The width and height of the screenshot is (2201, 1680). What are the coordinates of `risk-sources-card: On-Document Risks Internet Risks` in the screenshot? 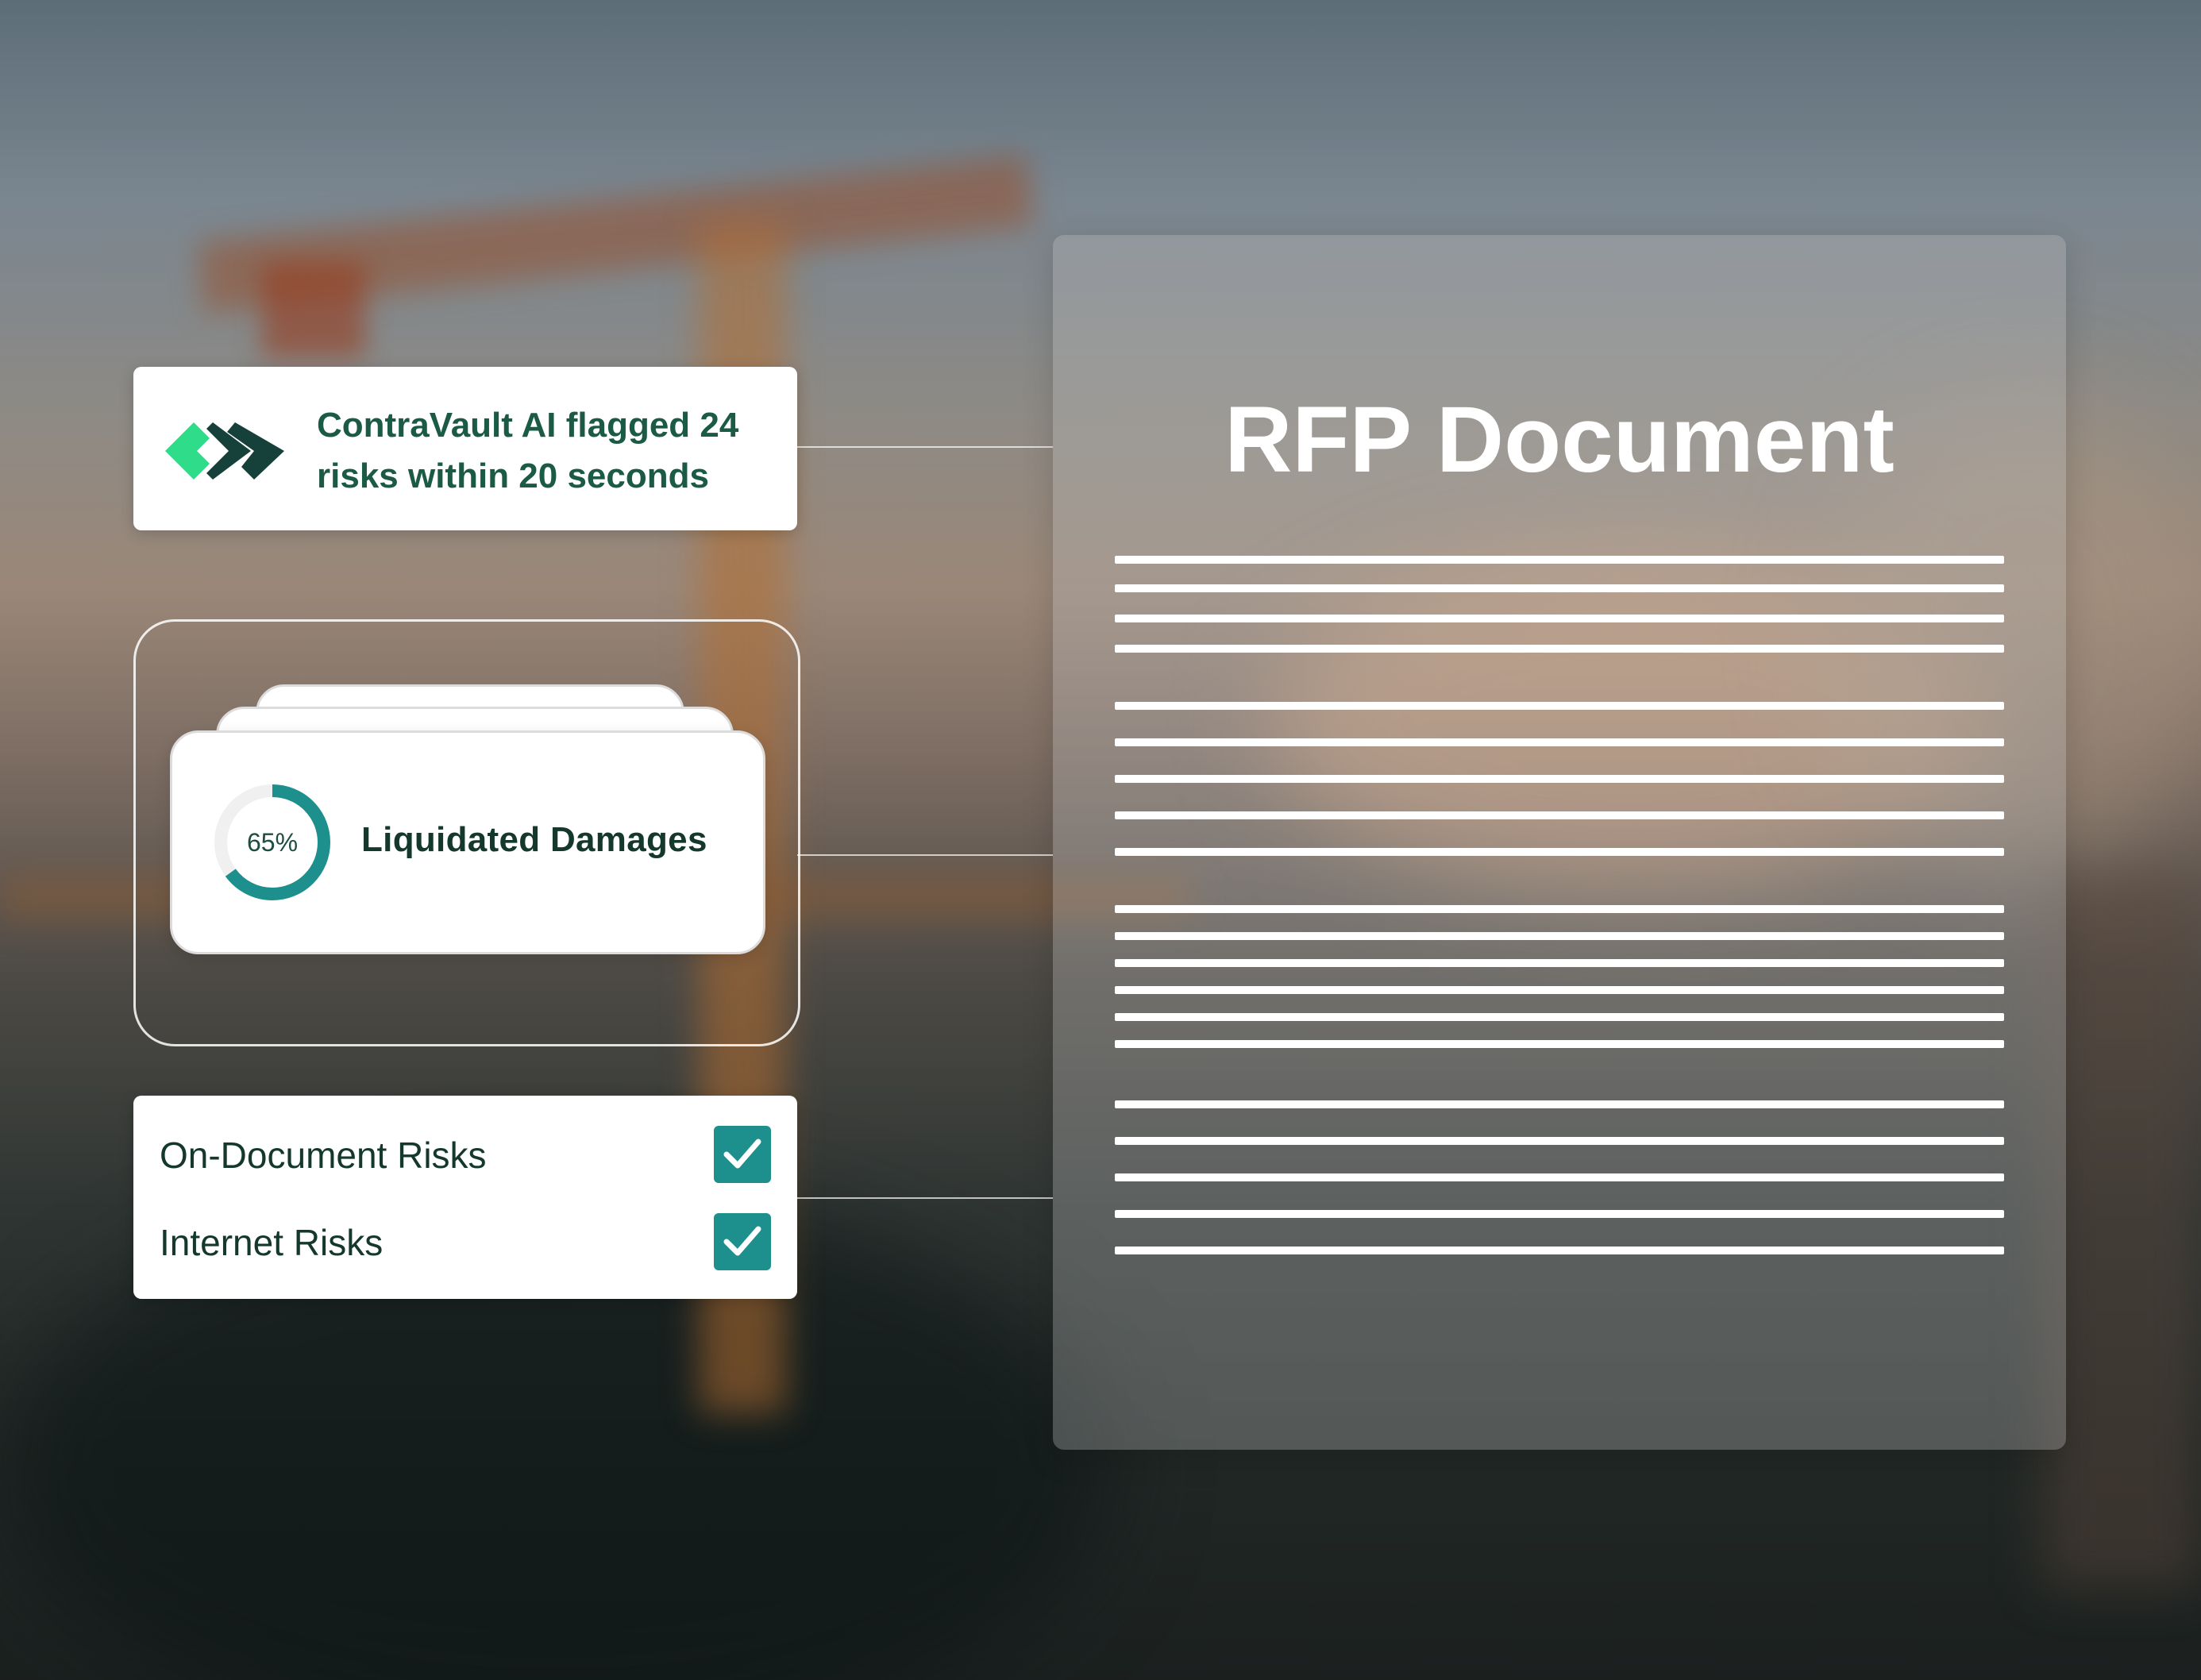 It's located at (465, 1197).